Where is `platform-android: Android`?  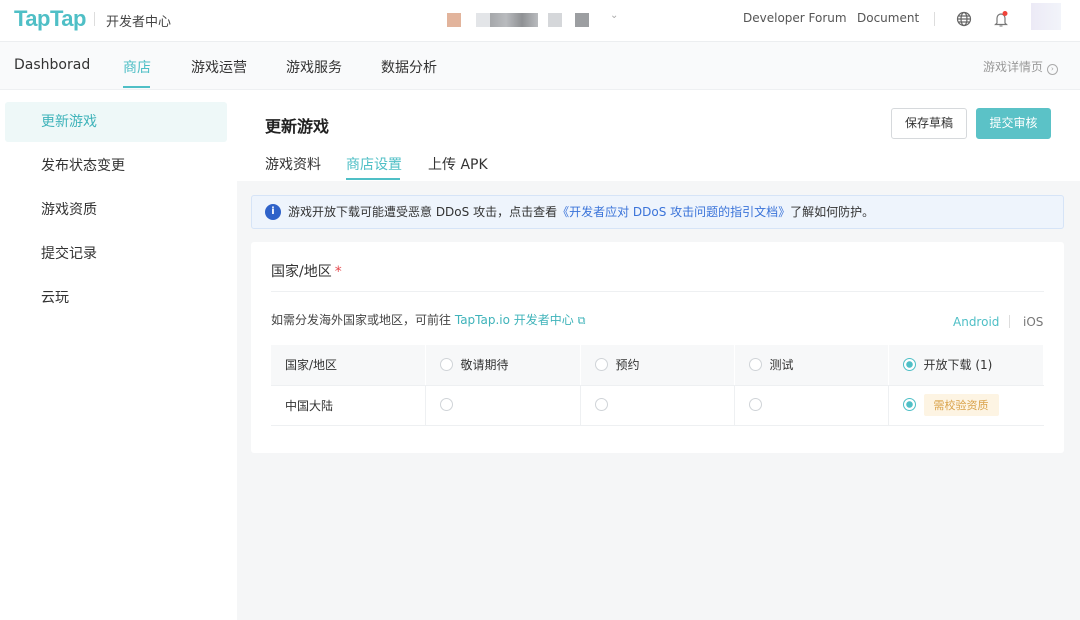 platform-android: Android is located at coordinates (976, 322).